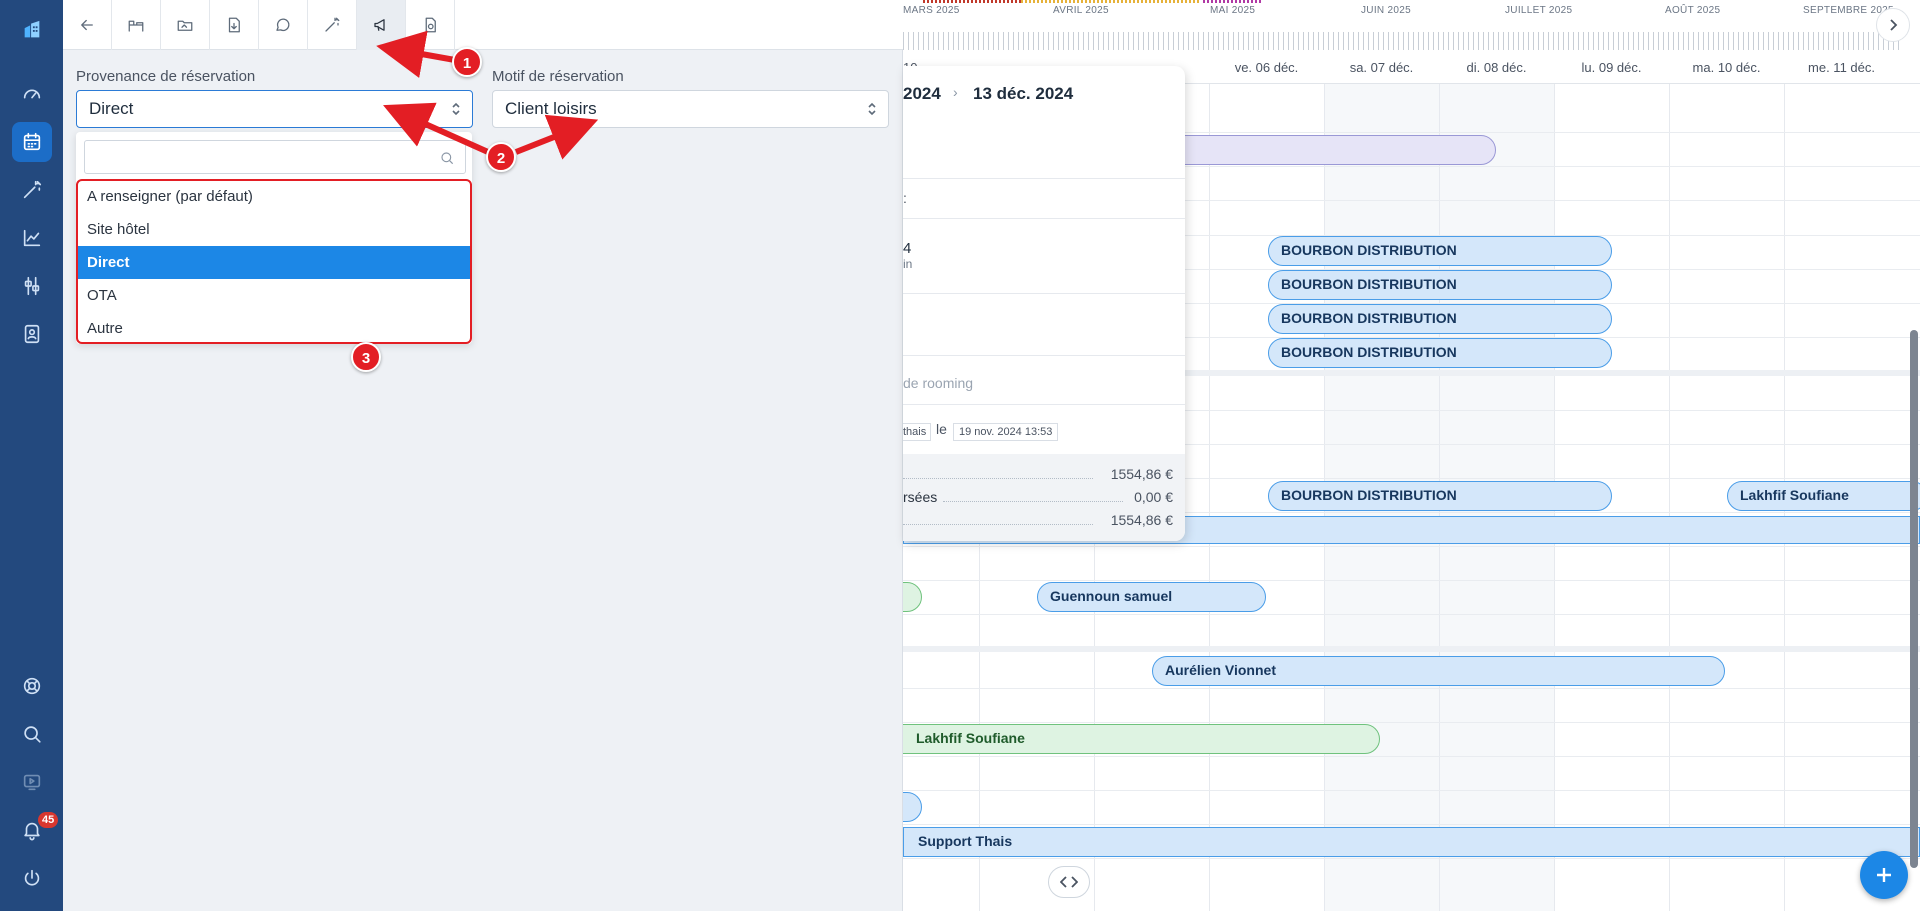 The width and height of the screenshot is (1920, 911). I want to click on comment-icon, so click(283, 25).